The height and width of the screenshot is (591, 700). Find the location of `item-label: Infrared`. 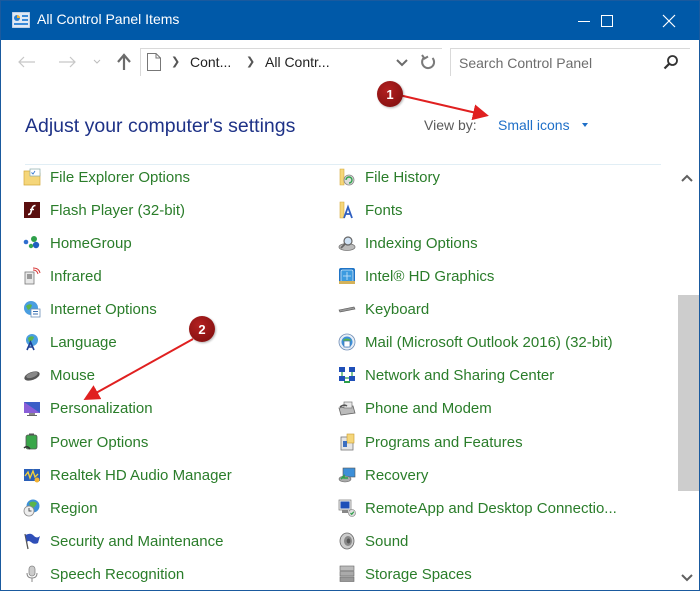

item-label: Infrared is located at coordinates (76, 276).